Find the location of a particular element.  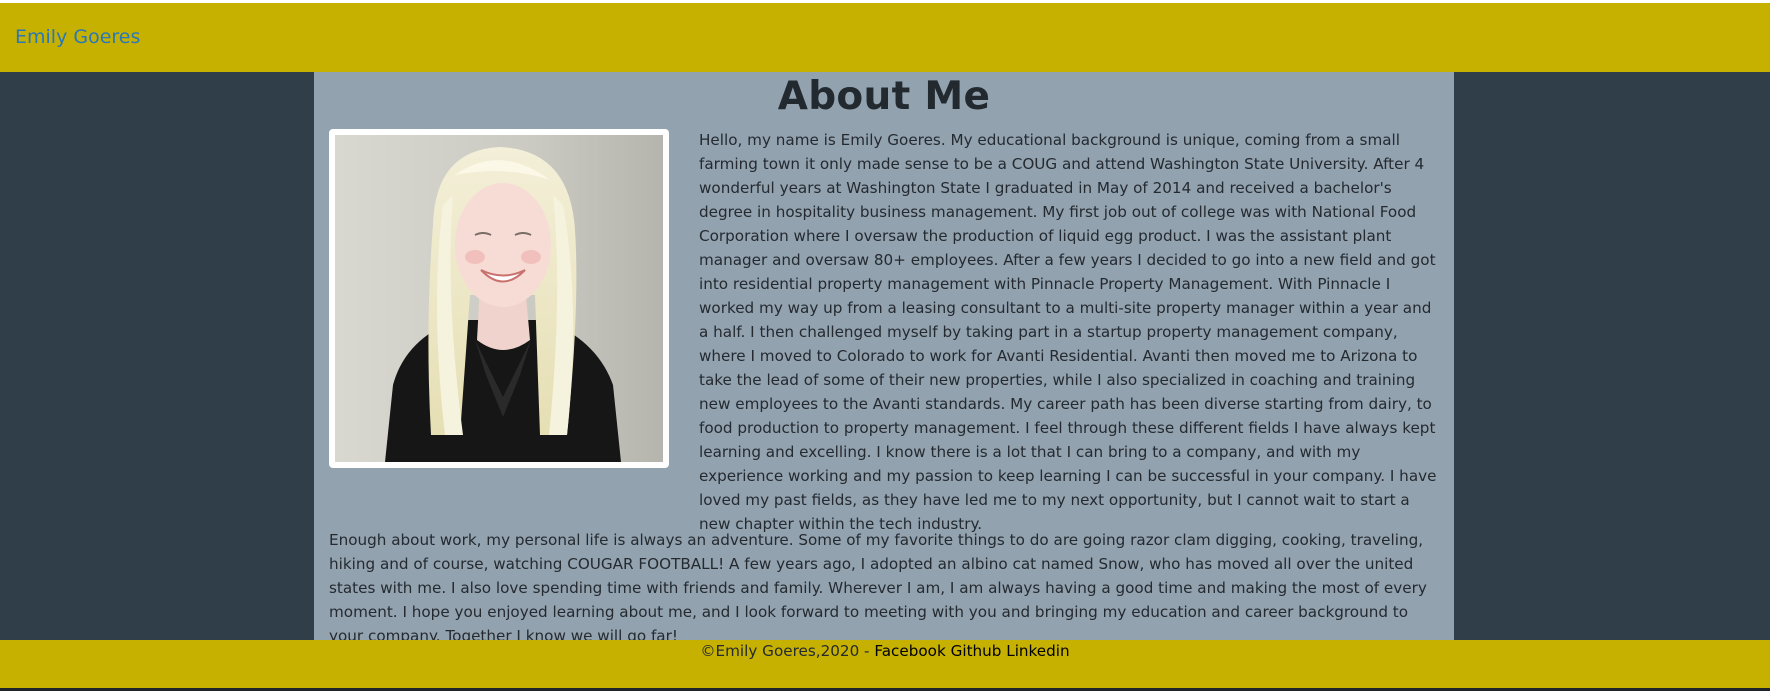

navbar: Emily Goeres is located at coordinates (885, 37).